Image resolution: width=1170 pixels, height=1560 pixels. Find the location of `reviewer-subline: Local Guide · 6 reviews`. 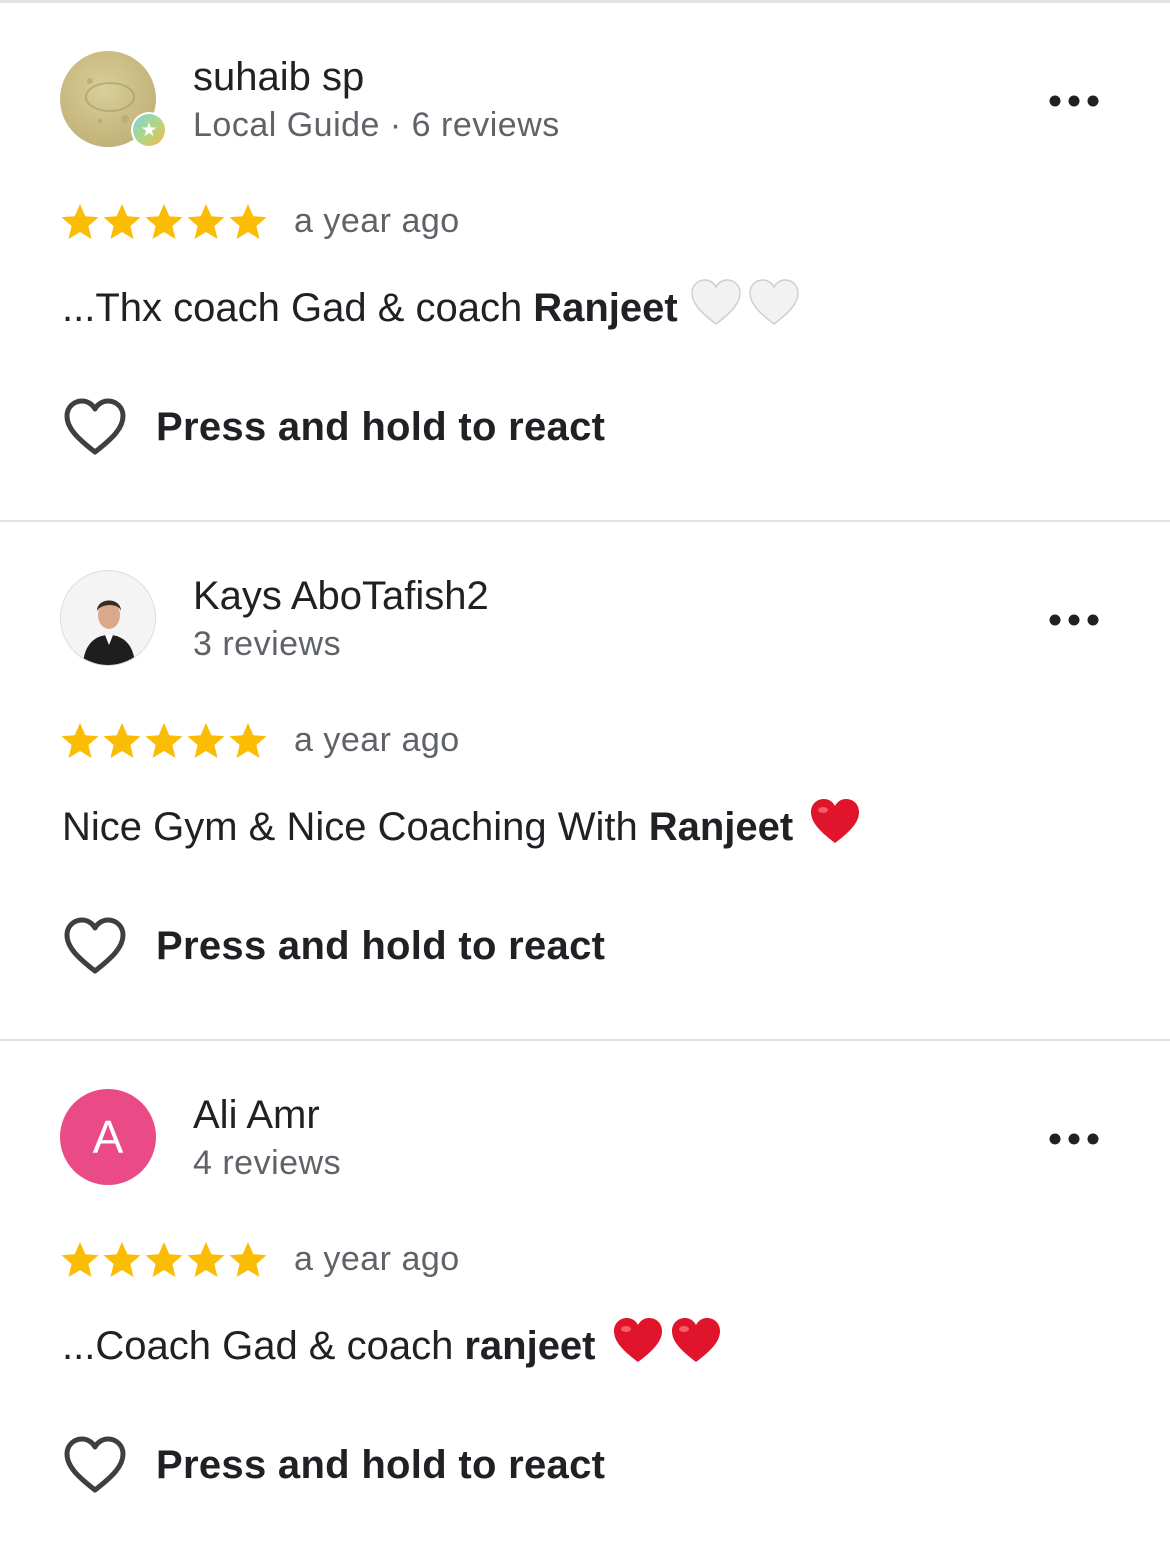

reviewer-subline: Local Guide · 6 reviews is located at coordinates (376, 125).